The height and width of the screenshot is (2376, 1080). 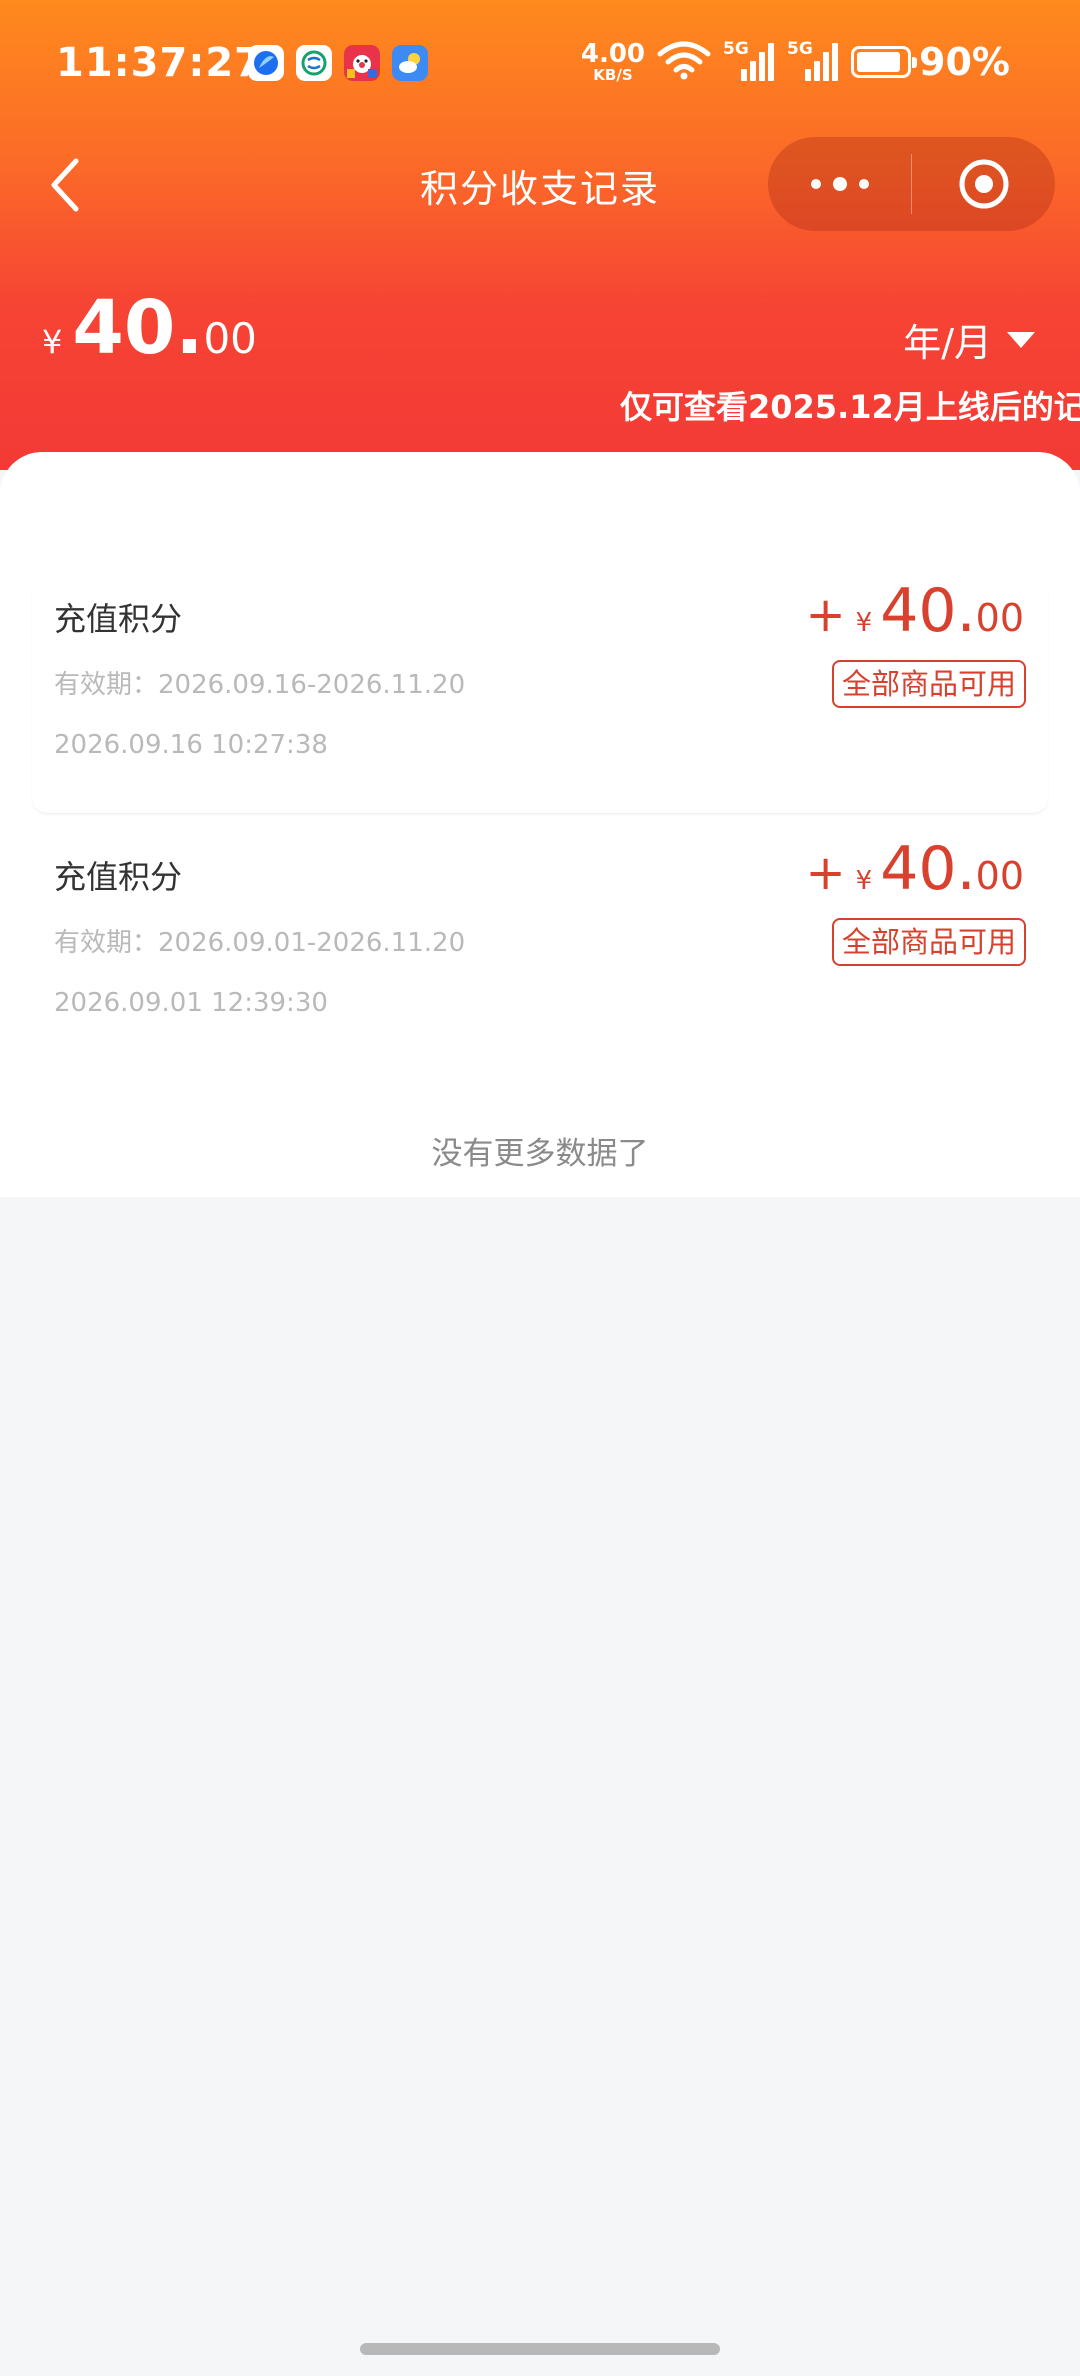 I want to click on more-dots-icon, so click(x=839, y=184).